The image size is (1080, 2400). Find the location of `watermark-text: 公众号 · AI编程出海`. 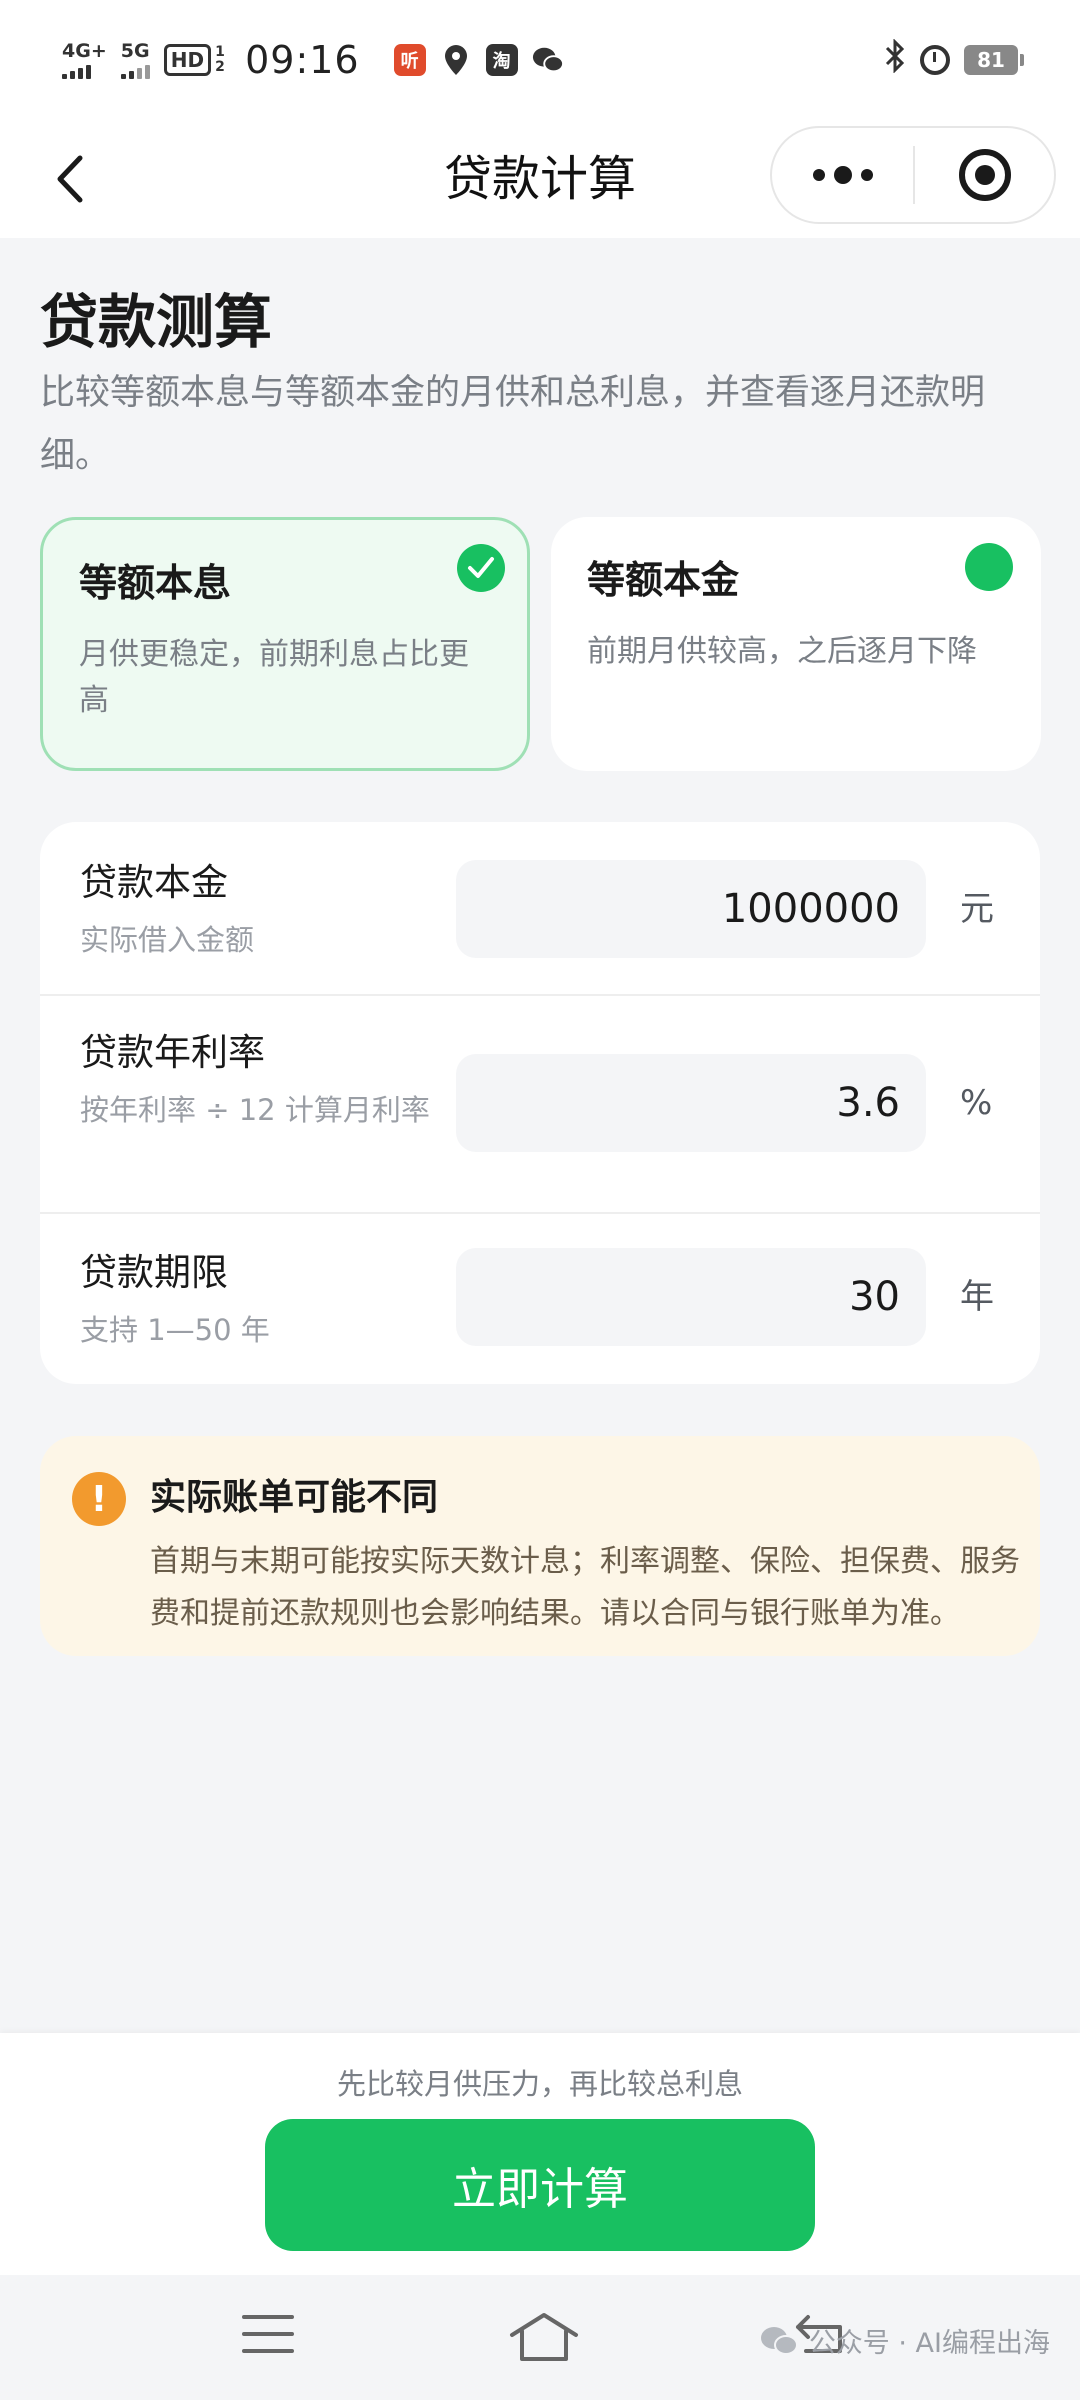

watermark-text: 公众号 · AI编程出海 is located at coordinates (929, 2343).